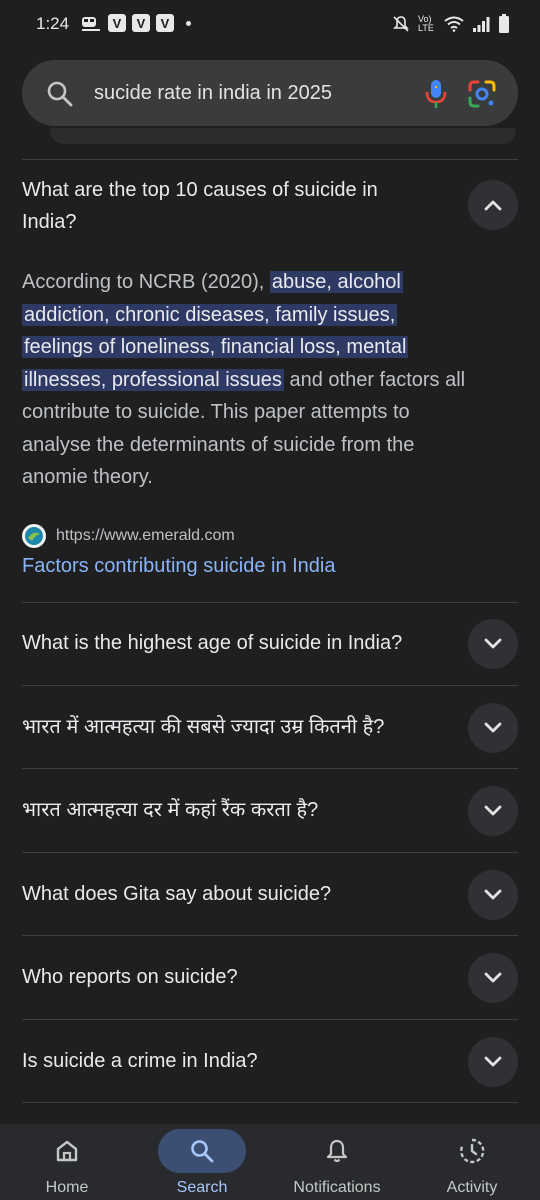 The height and width of the screenshot is (1200, 540). What do you see at coordinates (426, 23) in the screenshot?
I see `volte-label: Vo) LTE` at bounding box center [426, 23].